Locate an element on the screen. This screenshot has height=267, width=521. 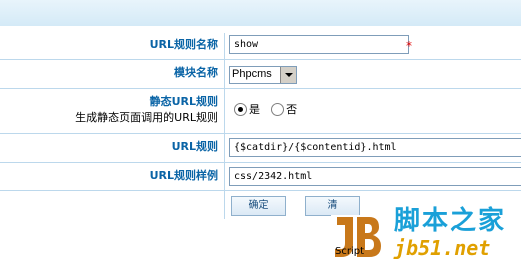
watermark-url: jb51.net is located at coordinates (442, 248).